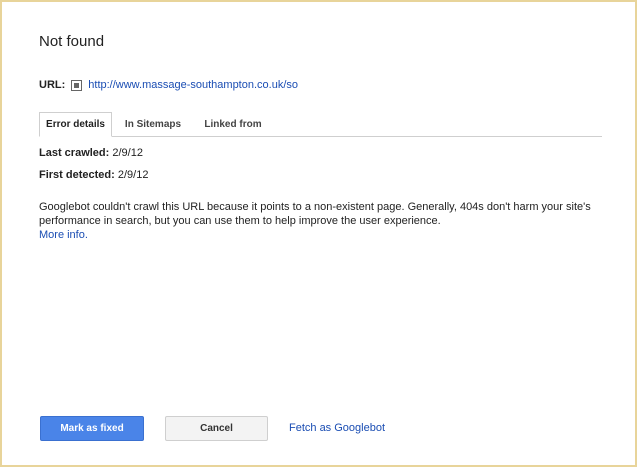 This screenshot has width=637, height=467. Describe the element at coordinates (75, 124) in the screenshot. I see `tab-error-details: Error details` at that location.